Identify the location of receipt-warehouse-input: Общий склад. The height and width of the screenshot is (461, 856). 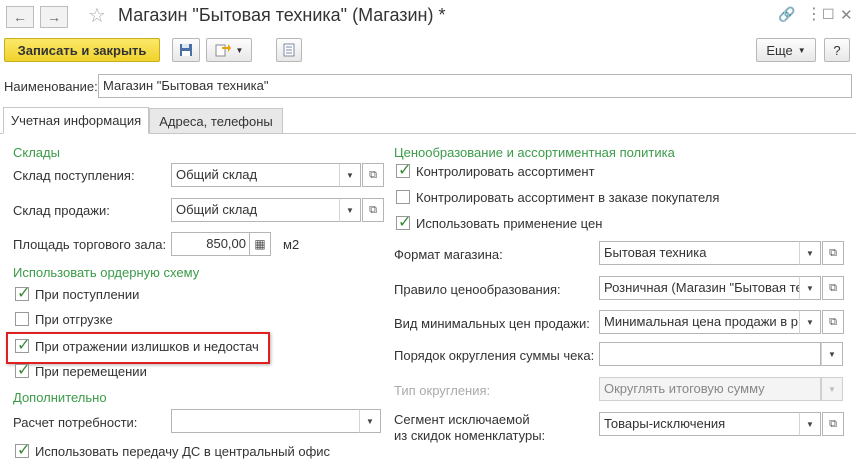
(256, 175).